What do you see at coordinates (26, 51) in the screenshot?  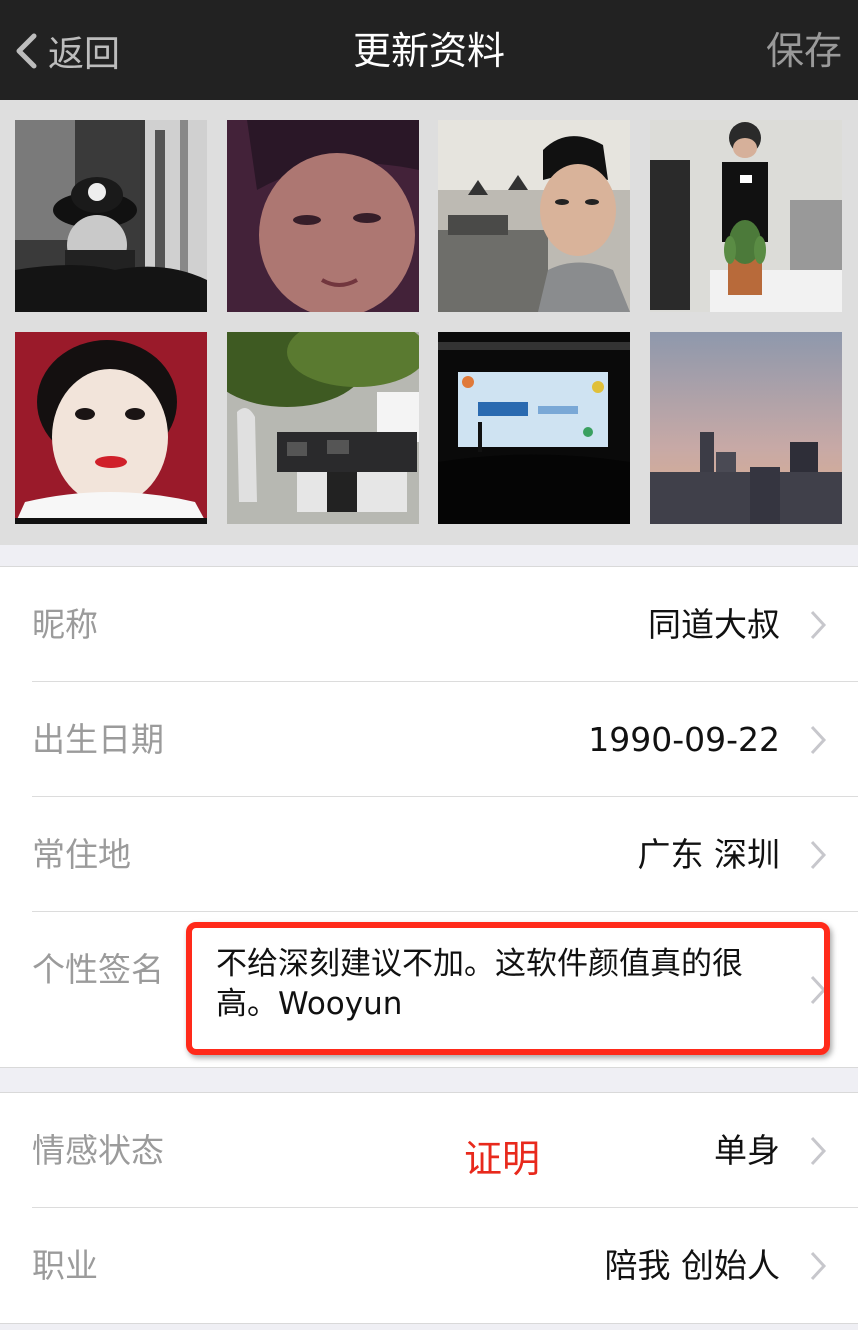 I see `chevron-left-icon` at bounding box center [26, 51].